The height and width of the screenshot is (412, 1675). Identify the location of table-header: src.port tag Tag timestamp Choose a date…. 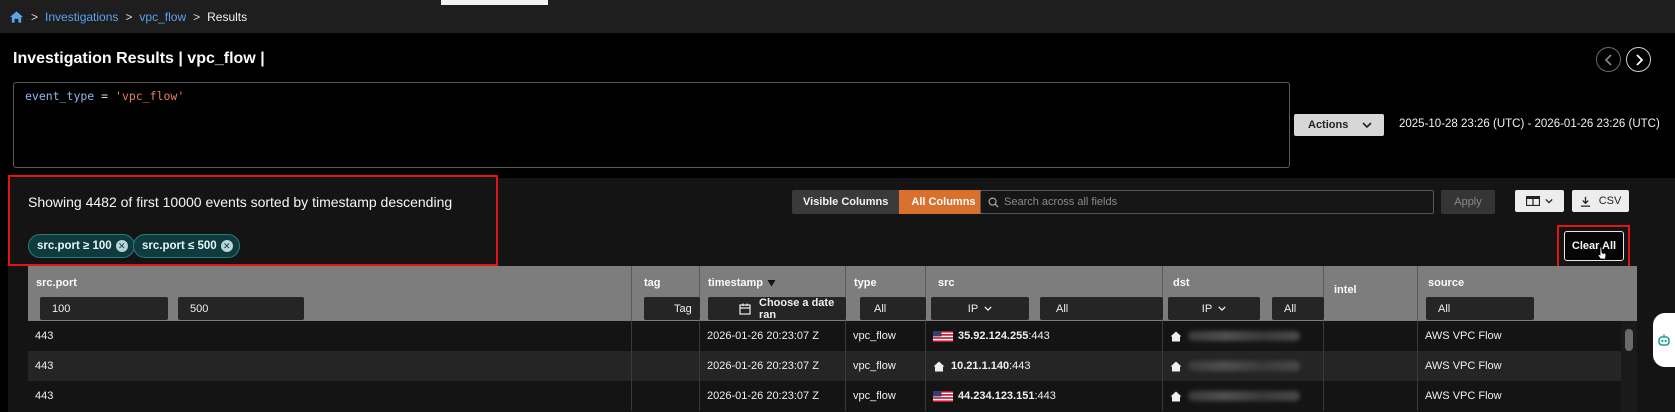
(832, 293).